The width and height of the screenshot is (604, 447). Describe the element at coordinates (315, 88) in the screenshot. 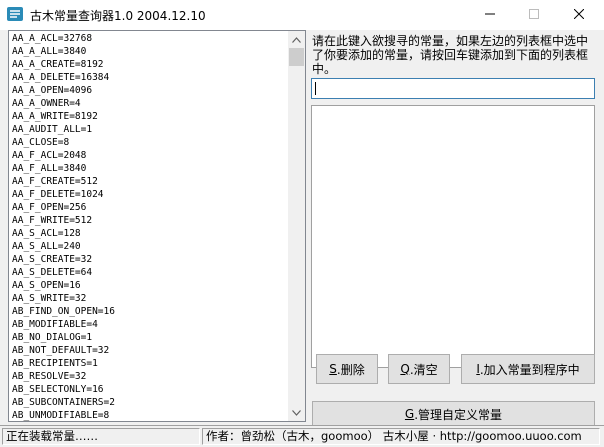

I see `text-caret` at that location.